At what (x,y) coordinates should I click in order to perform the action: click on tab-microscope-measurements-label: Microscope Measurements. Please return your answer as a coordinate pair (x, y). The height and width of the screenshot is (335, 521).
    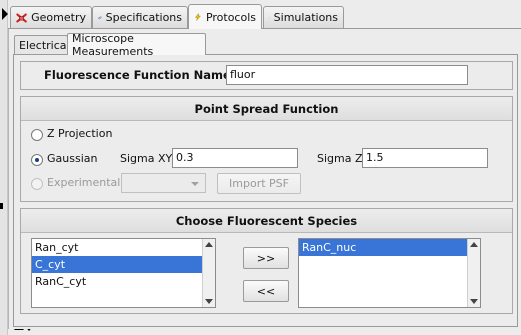
    Looking at the image, I should click on (113, 44).